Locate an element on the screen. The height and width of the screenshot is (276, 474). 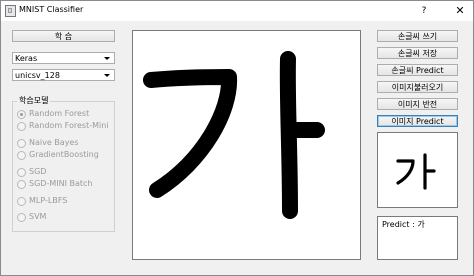
app-window-icon is located at coordinates (10, 11).